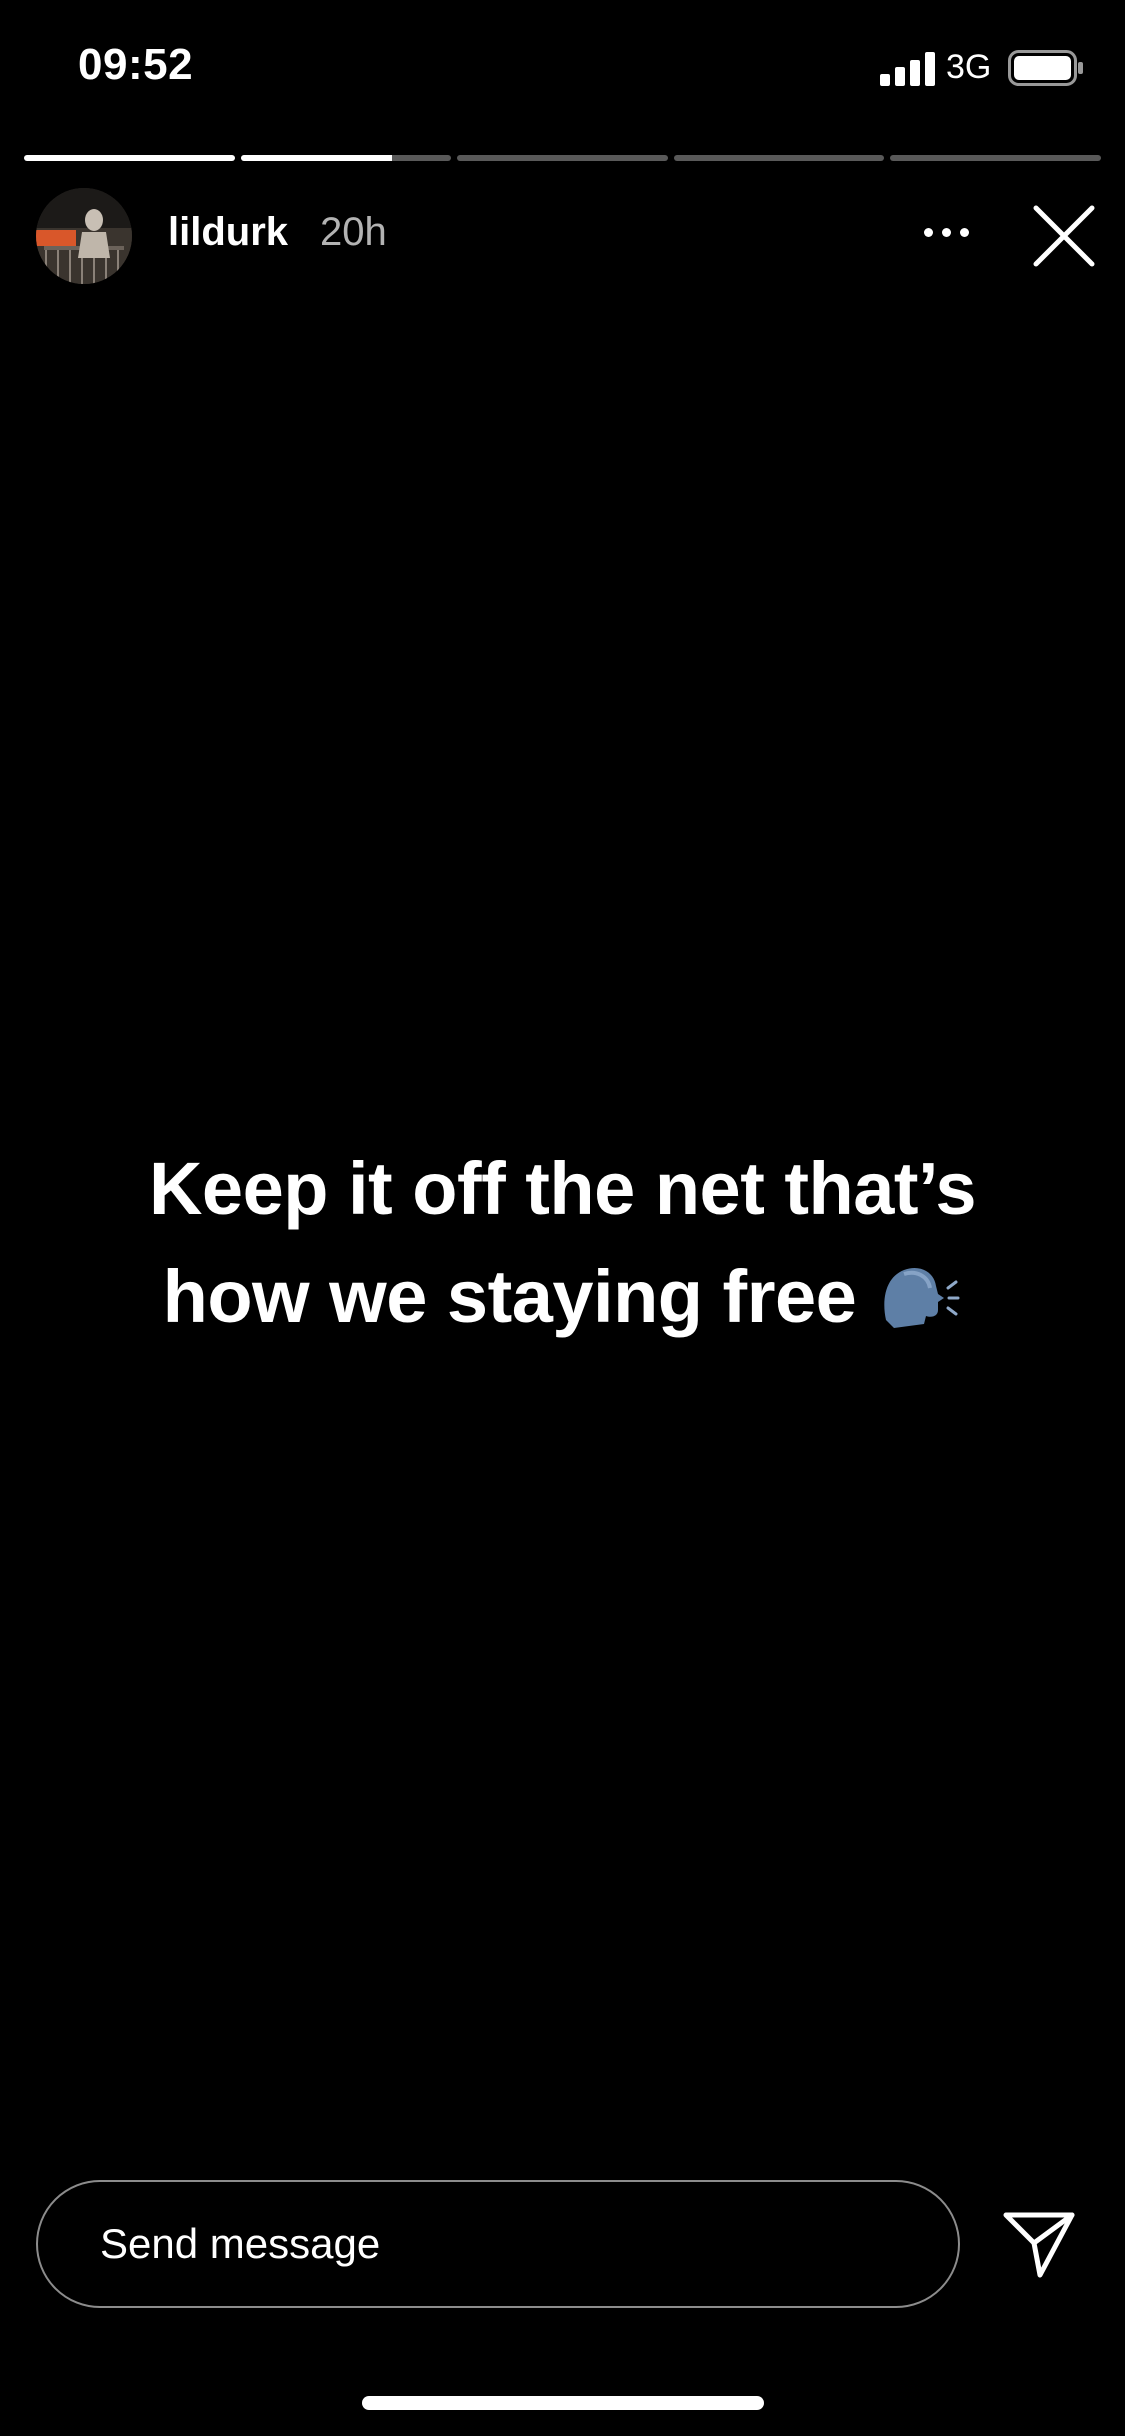 The width and height of the screenshot is (1125, 2436). I want to click on cellular-signal-icon, so click(907, 69).